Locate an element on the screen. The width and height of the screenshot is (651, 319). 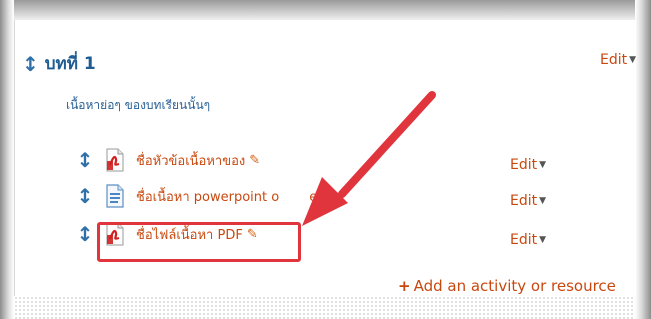
arrow-shaft is located at coordinates (387, 144).